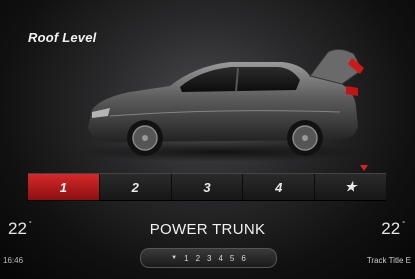 This screenshot has width=415, height=279. What do you see at coordinates (364, 168) in the screenshot?
I see `selected-level-marker` at bounding box center [364, 168].